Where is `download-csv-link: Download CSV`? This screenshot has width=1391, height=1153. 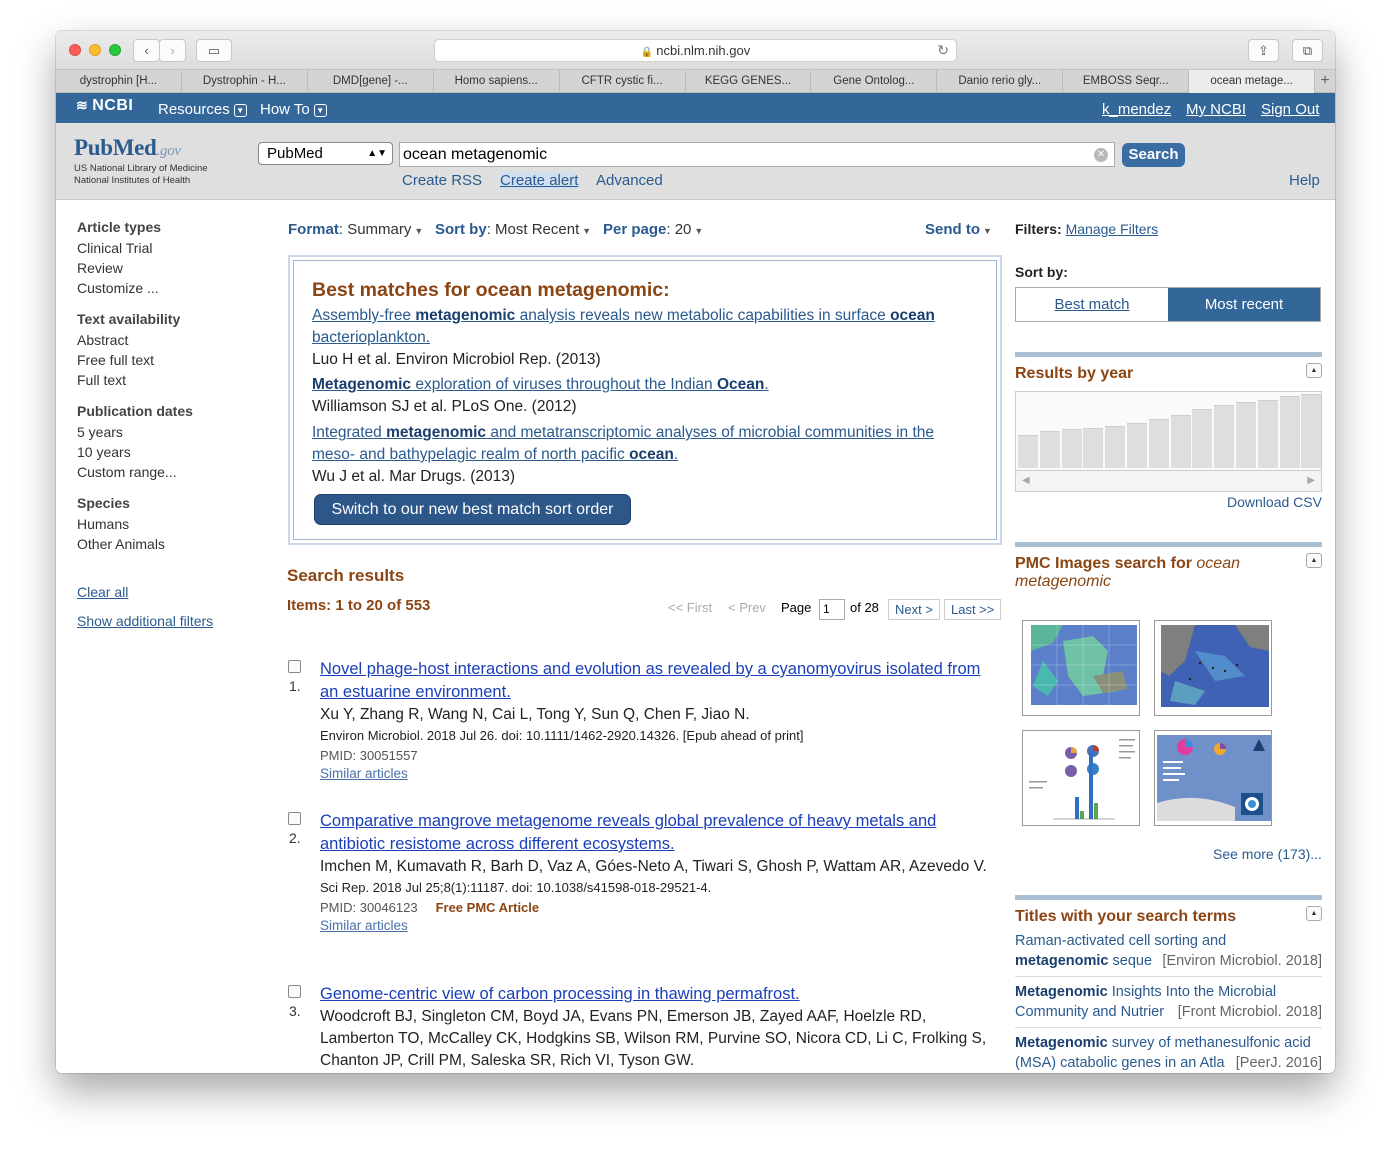
download-csv-link: Download CSV is located at coordinates (1274, 502).